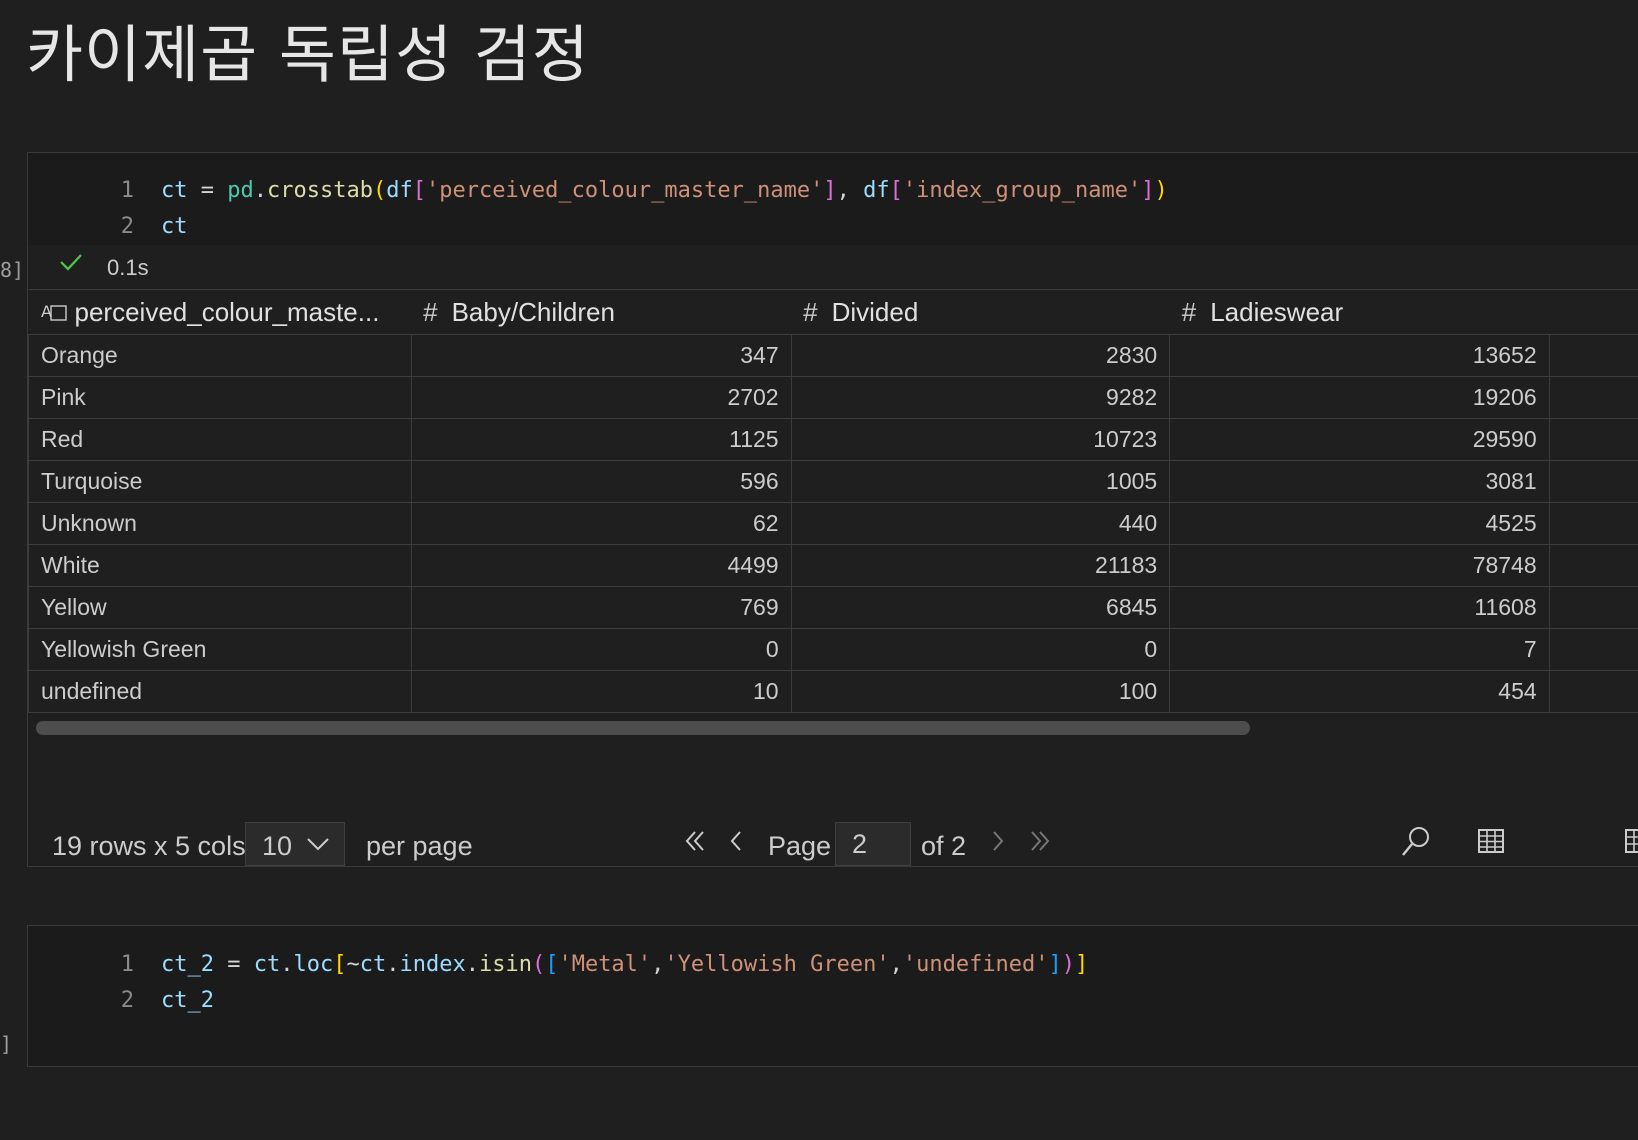 The height and width of the screenshot is (1140, 1638). Describe the element at coordinates (1359, 355) in the screenshot. I see `numeric-cell: 13652` at that location.